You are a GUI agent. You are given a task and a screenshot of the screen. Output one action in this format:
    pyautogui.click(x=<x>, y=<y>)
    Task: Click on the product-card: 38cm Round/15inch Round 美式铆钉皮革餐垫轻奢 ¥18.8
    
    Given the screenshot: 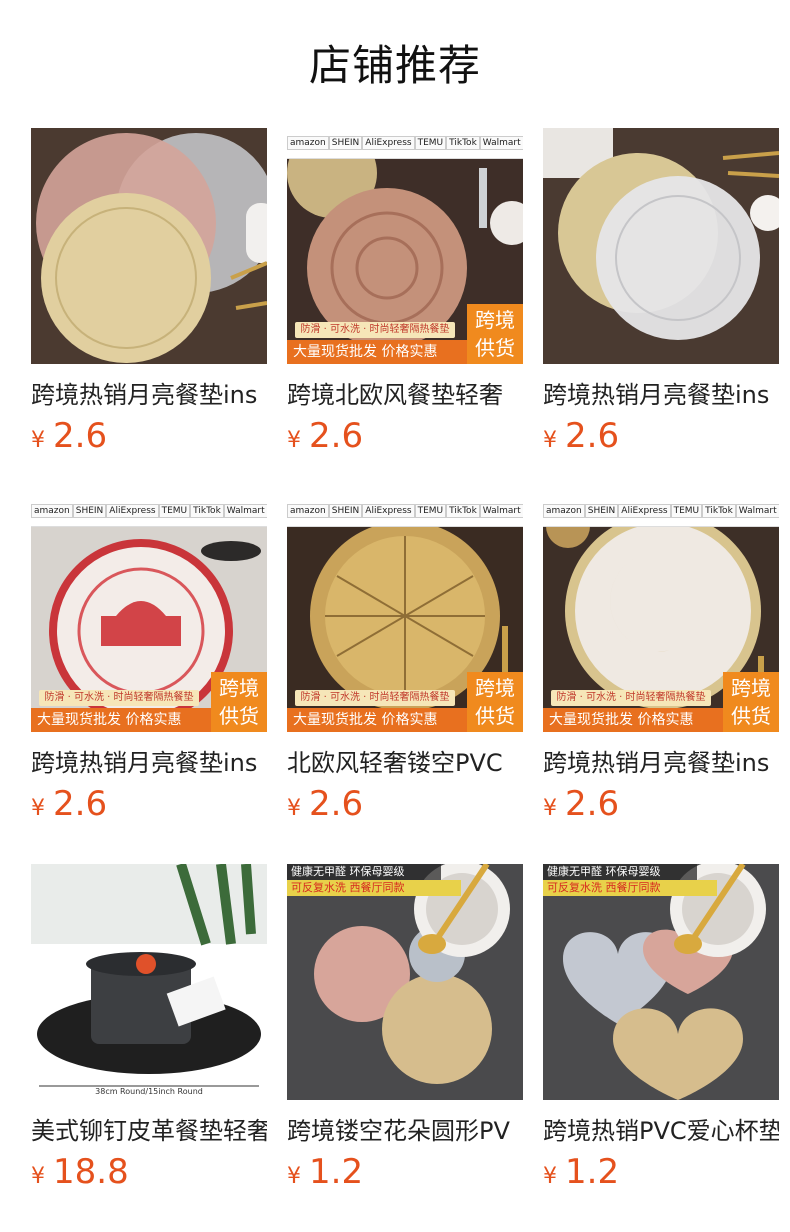 What is the action you would take?
    pyautogui.click(x=149, y=1029)
    